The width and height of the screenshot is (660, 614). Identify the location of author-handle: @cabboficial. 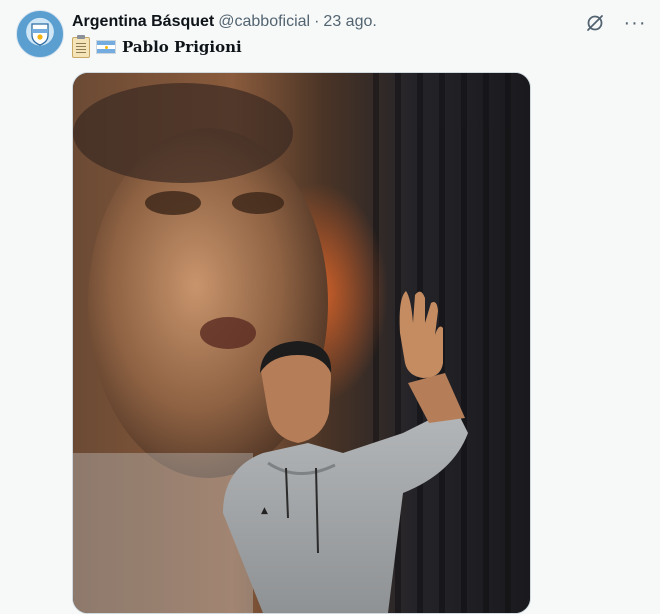
(264, 22).